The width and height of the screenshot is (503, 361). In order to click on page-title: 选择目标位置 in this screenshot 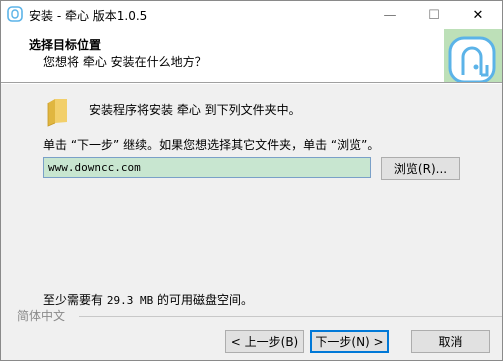, I will do `click(65, 45)`.